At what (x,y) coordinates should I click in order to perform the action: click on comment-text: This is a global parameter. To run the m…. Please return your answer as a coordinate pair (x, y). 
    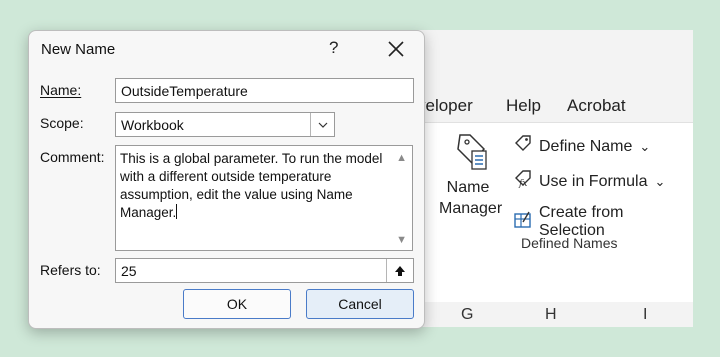
    Looking at the image, I should click on (251, 185).